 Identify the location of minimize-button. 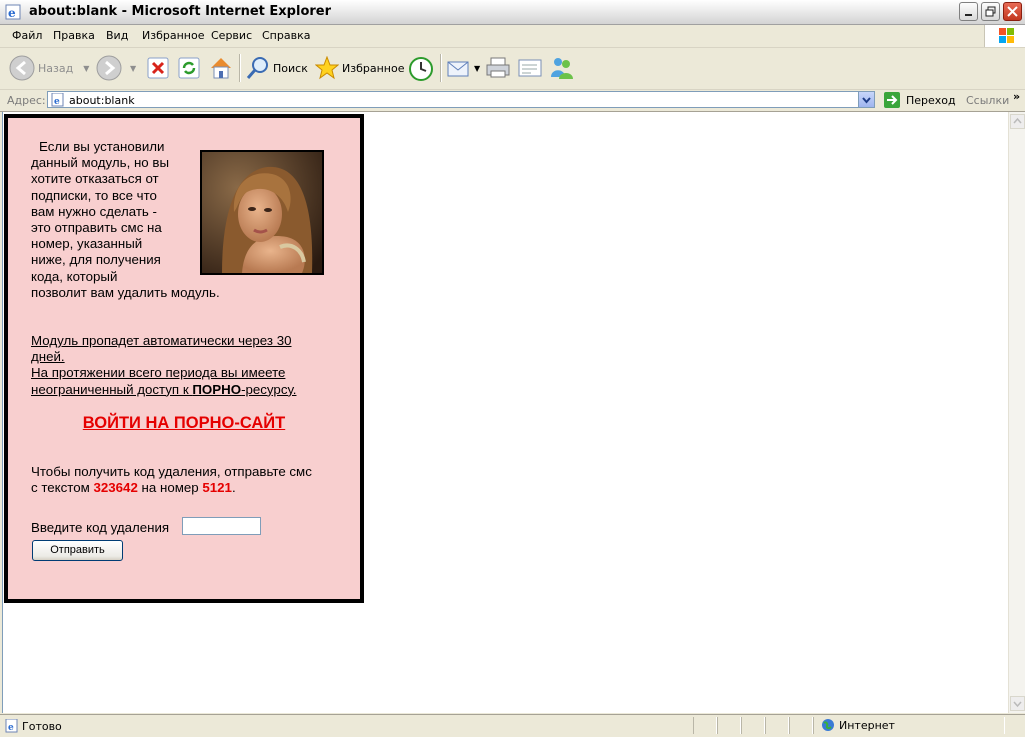
(968, 11).